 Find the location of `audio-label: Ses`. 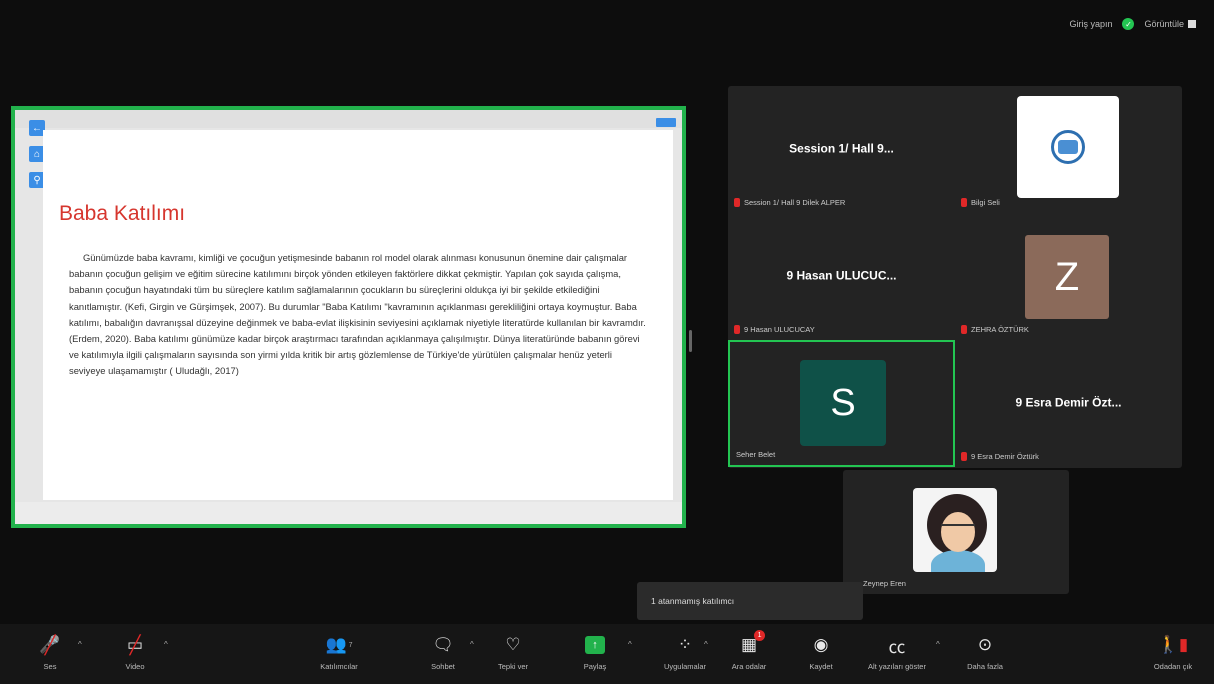

audio-label: Ses is located at coordinates (50, 666).